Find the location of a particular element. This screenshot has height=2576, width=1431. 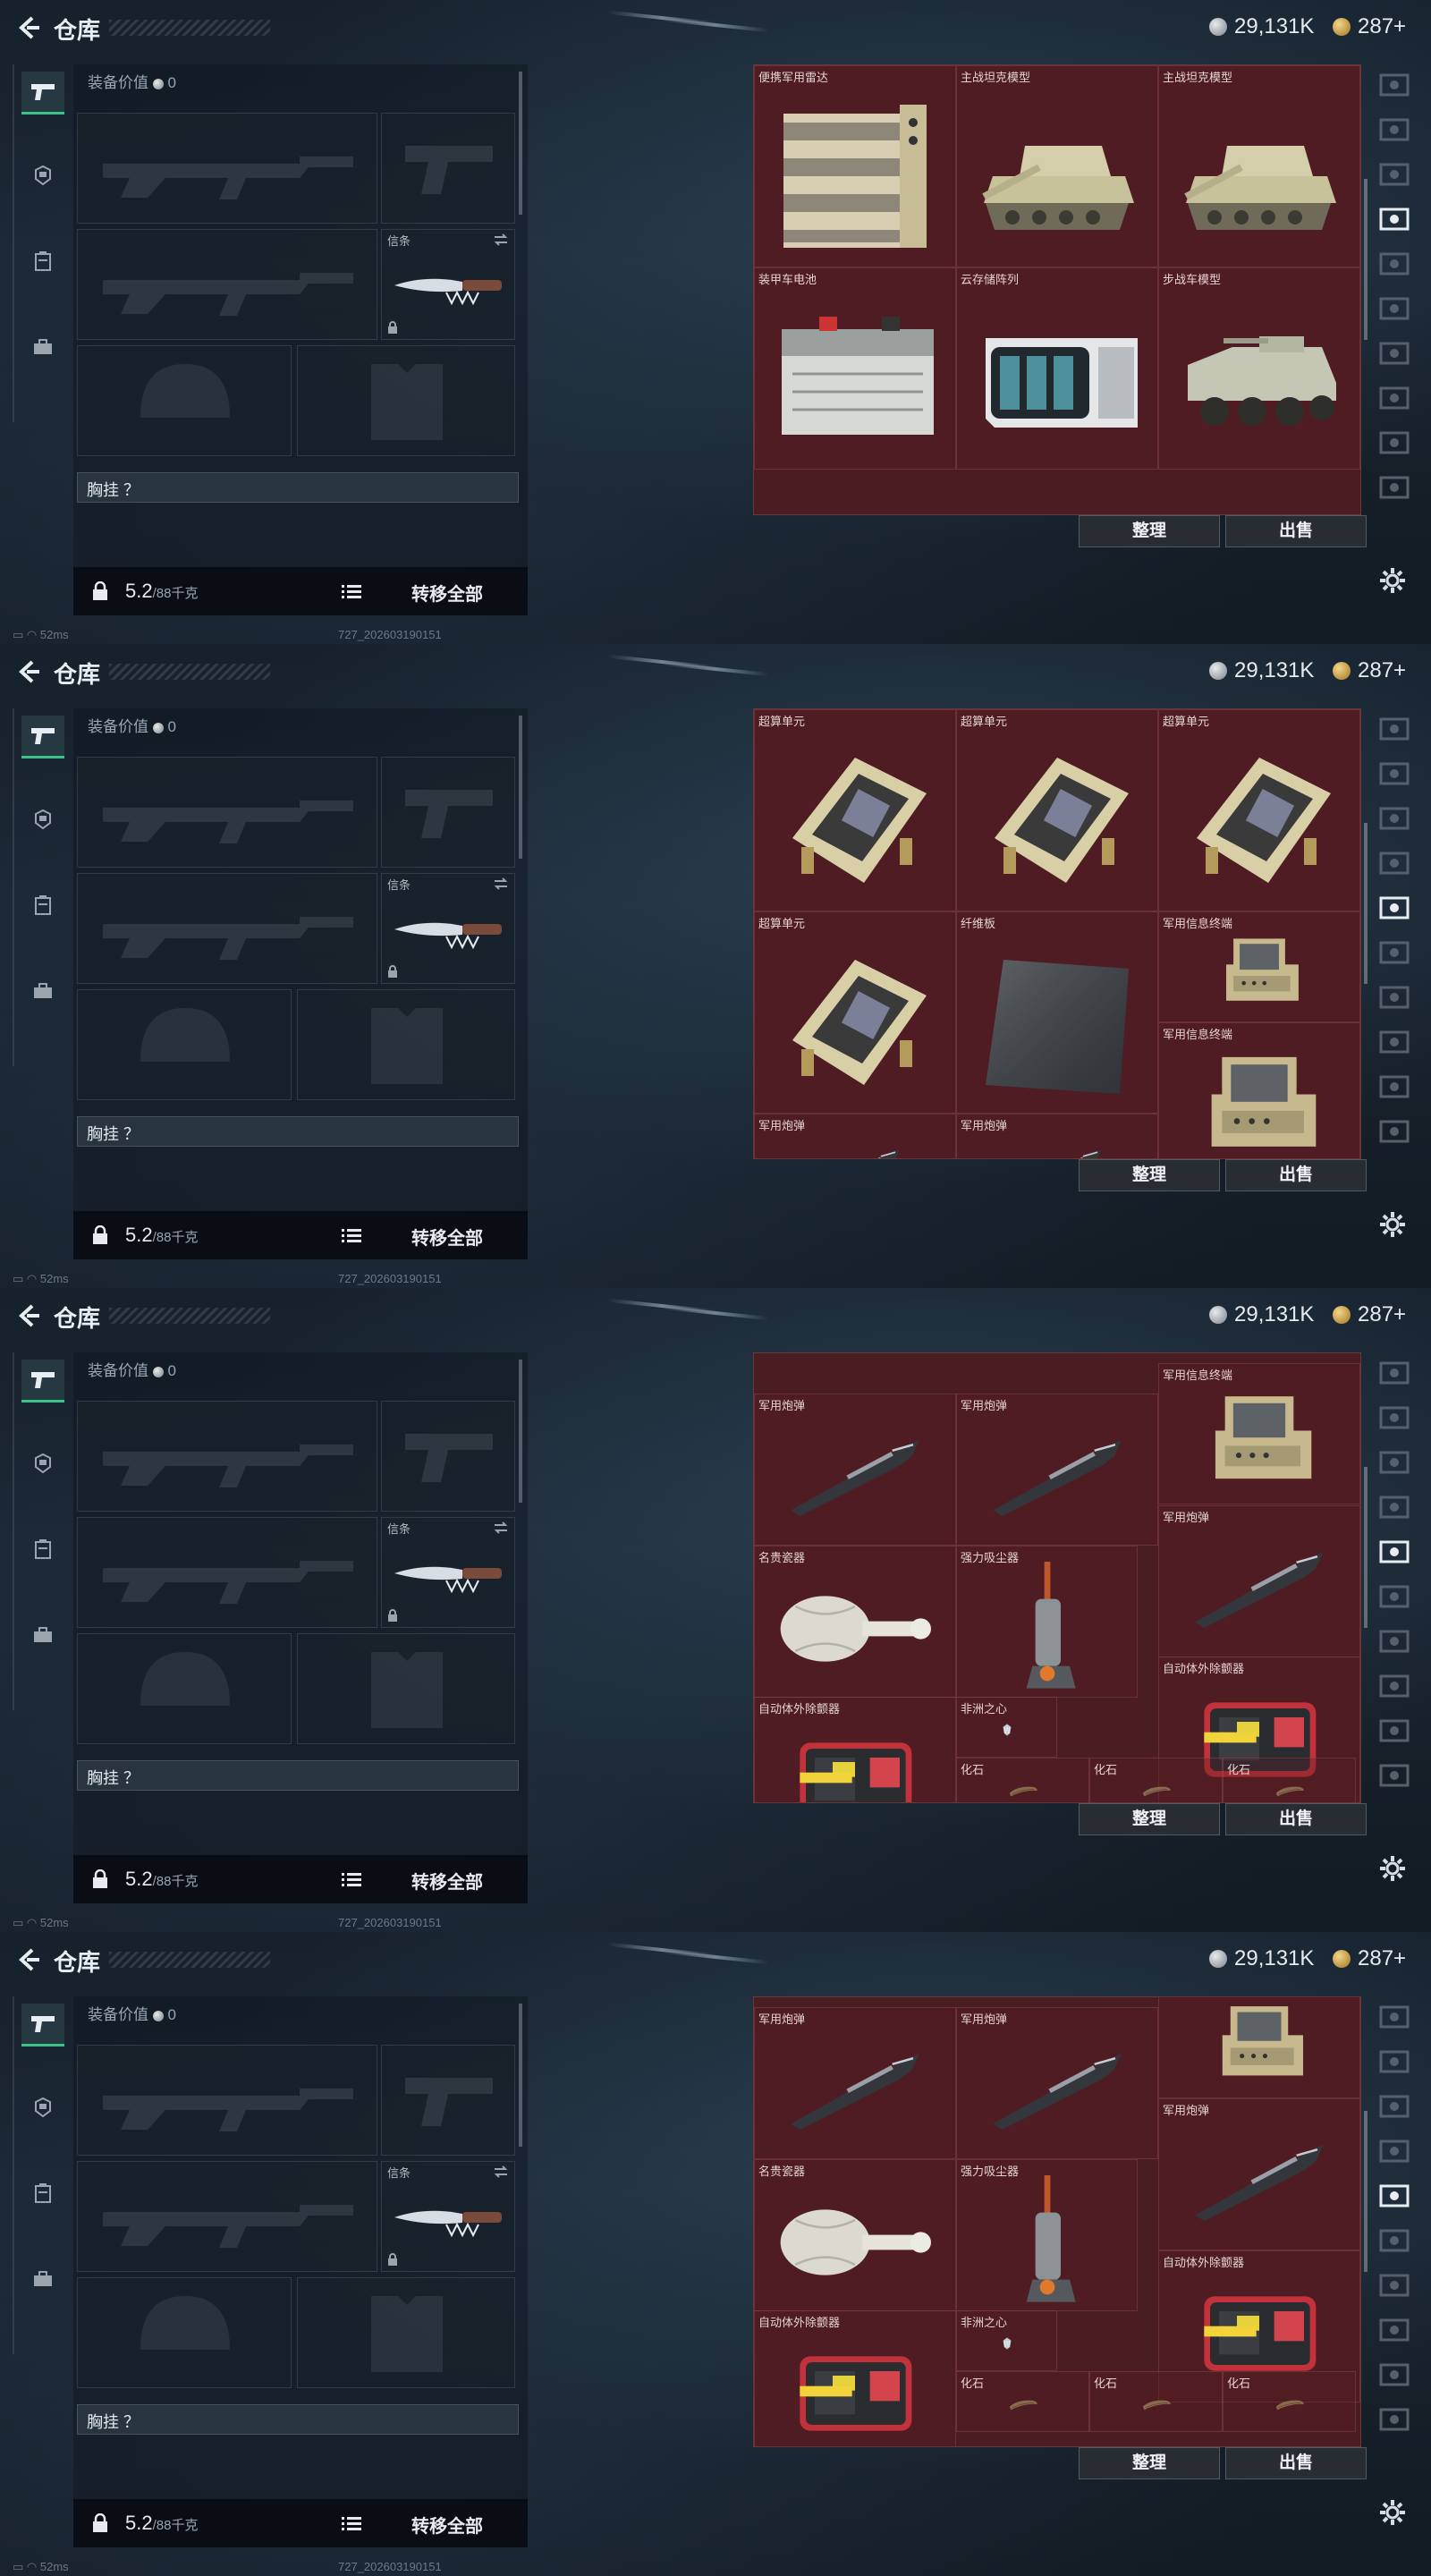

storage-grid: 非洲之心便携军用雷达主战坦克模型主战坦克模型装甲车电池云存储阵列步战车模型 is located at coordinates (1057, 289).